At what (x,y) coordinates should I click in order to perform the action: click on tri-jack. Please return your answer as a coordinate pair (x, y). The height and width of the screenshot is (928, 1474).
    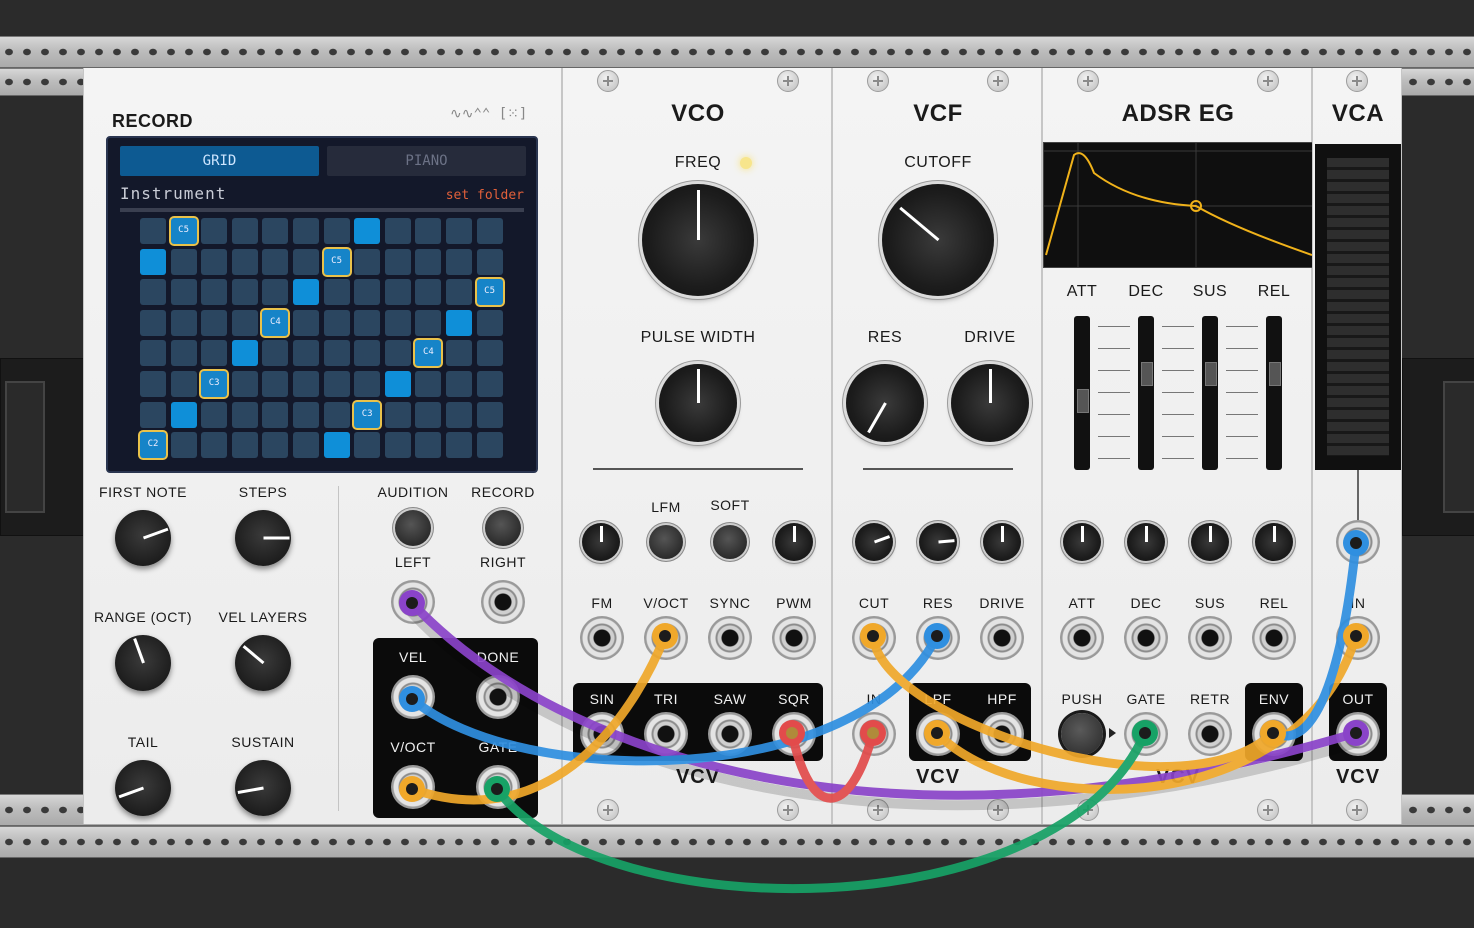
    Looking at the image, I should click on (666, 734).